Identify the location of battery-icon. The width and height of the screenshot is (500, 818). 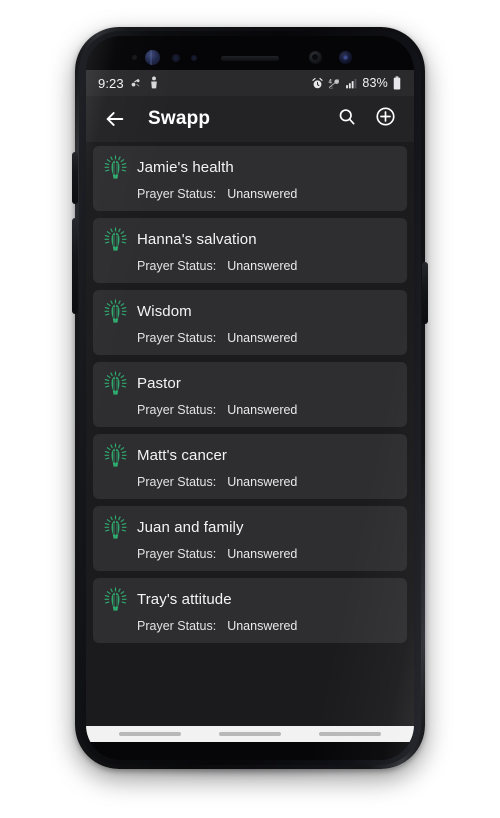
(397, 83).